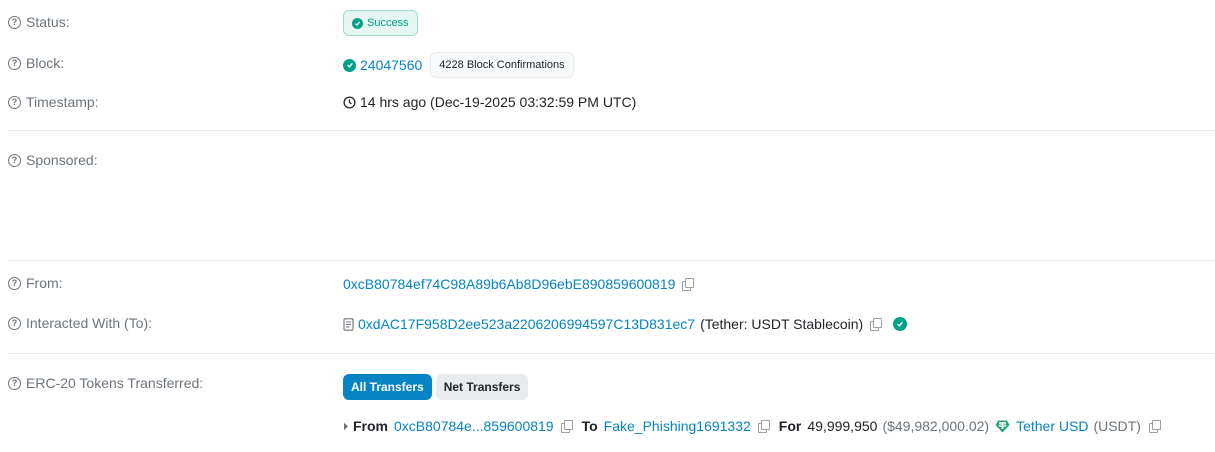 The width and height of the screenshot is (1215, 452). I want to click on tab-all-transfers: All Transfers, so click(387, 387).